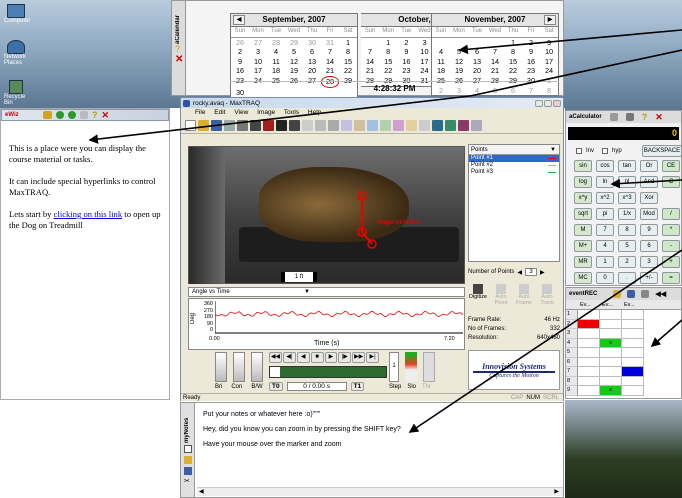 This screenshot has width=682, height=498. What do you see at coordinates (545, 341) in the screenshot?
I see `arrow-to-notes` at bounding box center [545, 341].